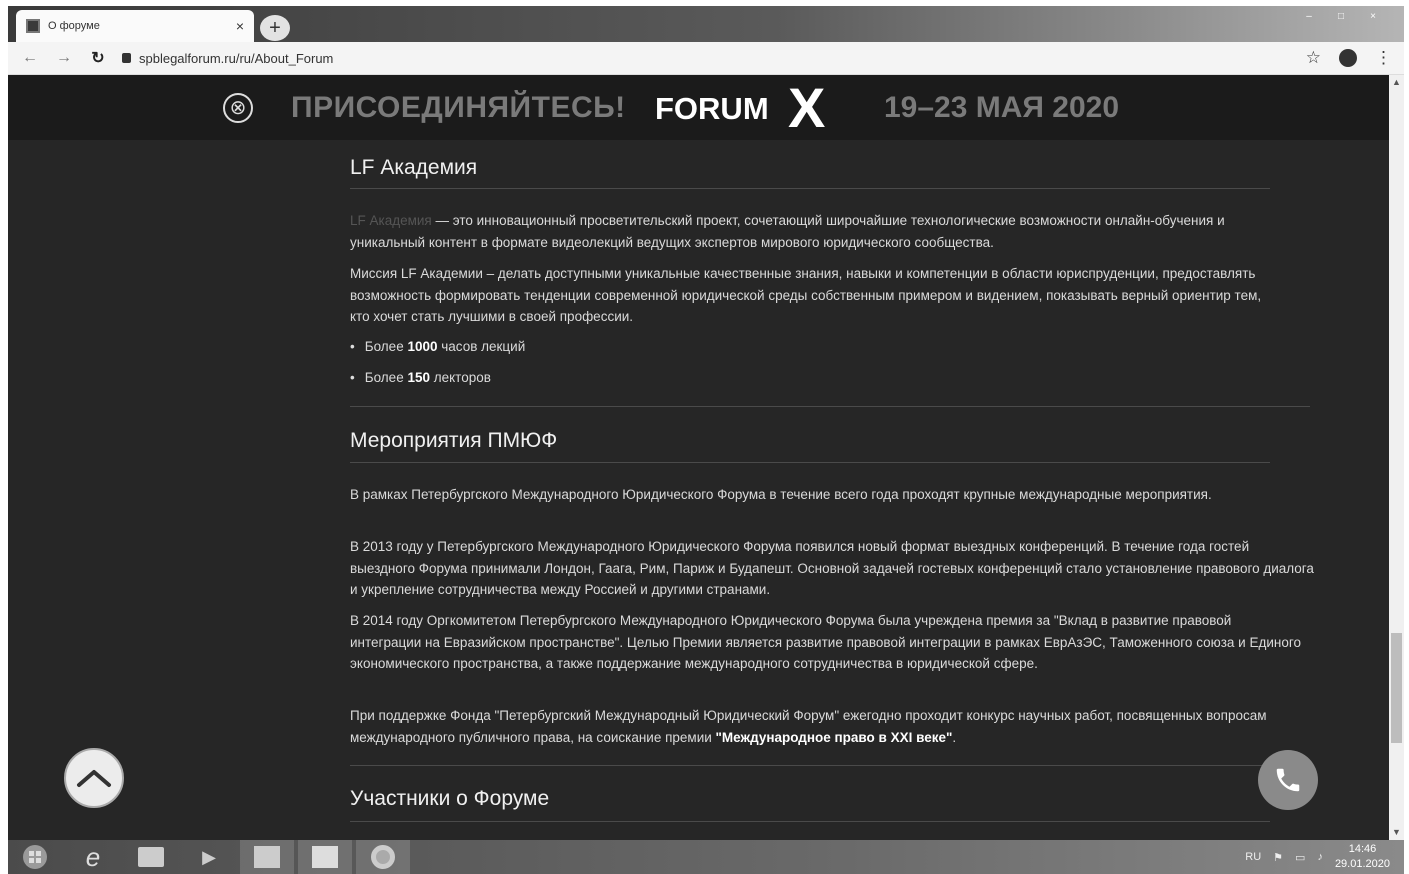 The height and width of the screenshot is (874, 1409). Describe the element at coordinates (458, 107) in the screenshot. I see `banner-join-text: ПРИСОЕДИНЯЙТЕСЬ!` at that location.